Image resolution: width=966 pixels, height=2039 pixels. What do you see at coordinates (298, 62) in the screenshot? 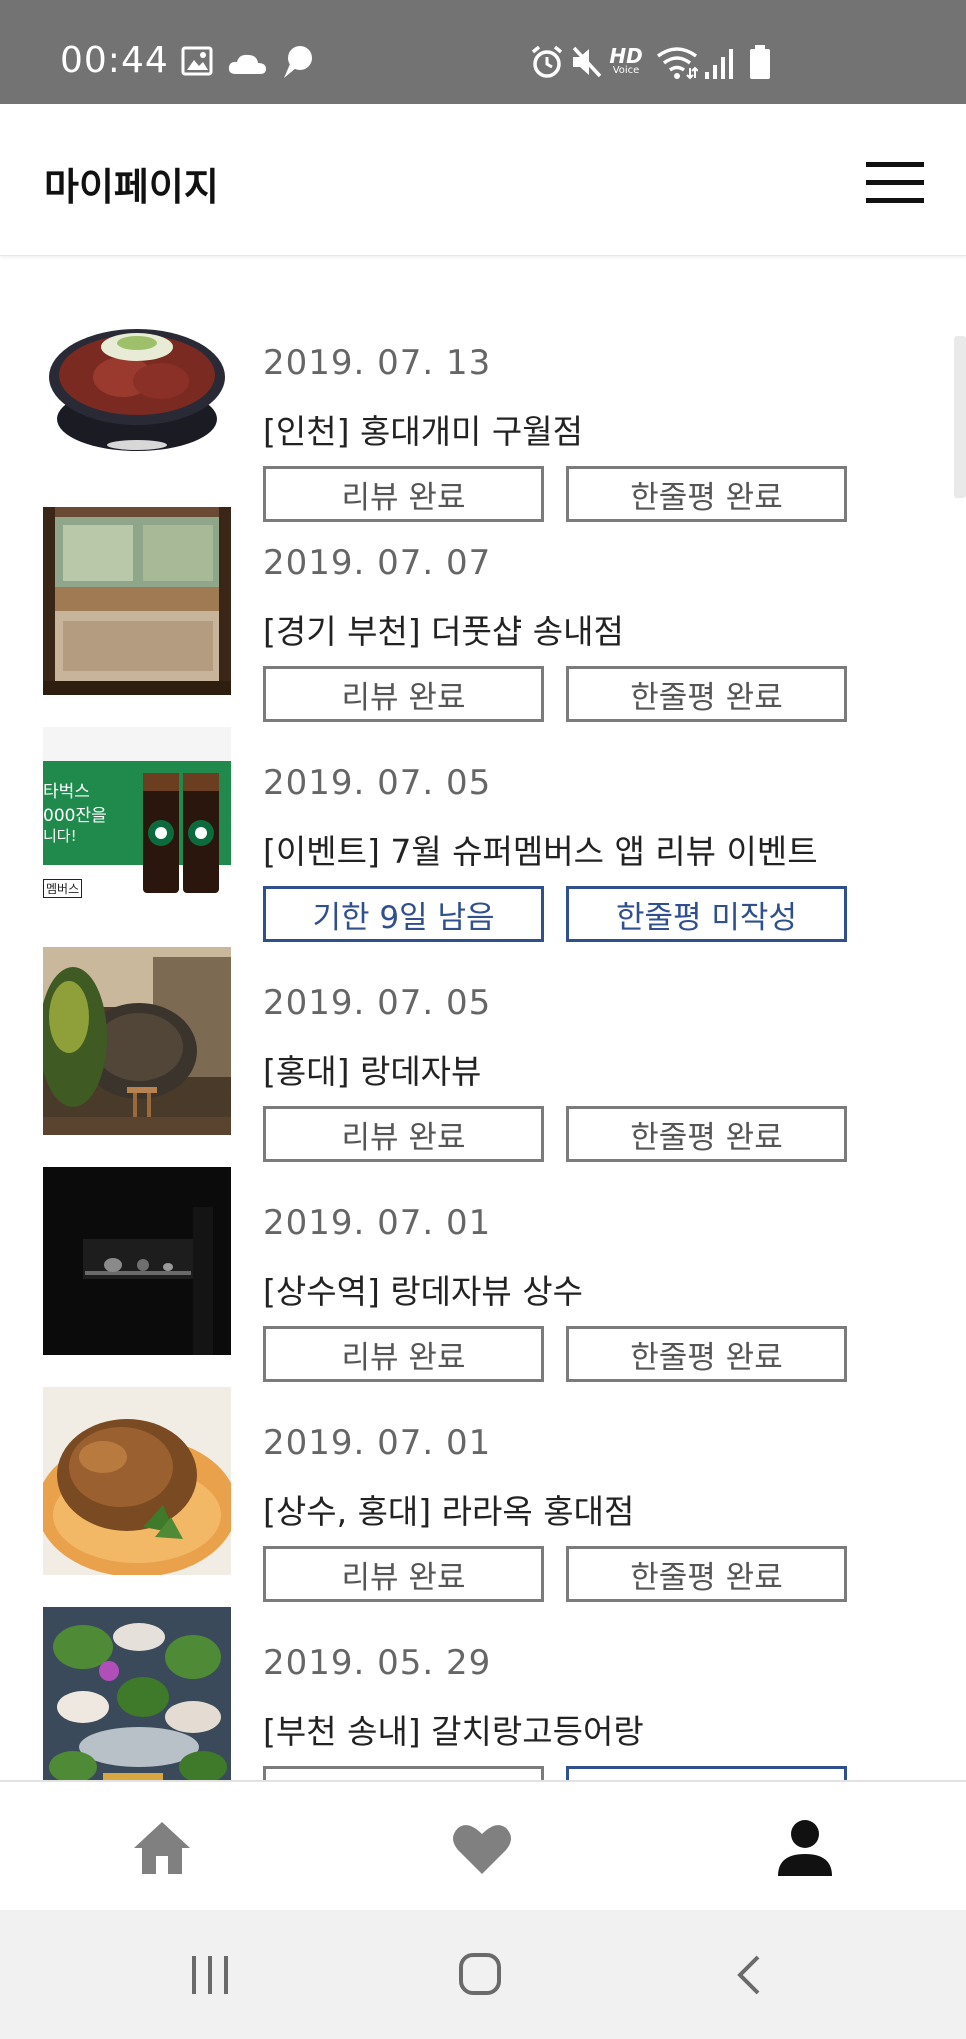
I see `chat-bubble-icon` at bounding box center [298, 62].